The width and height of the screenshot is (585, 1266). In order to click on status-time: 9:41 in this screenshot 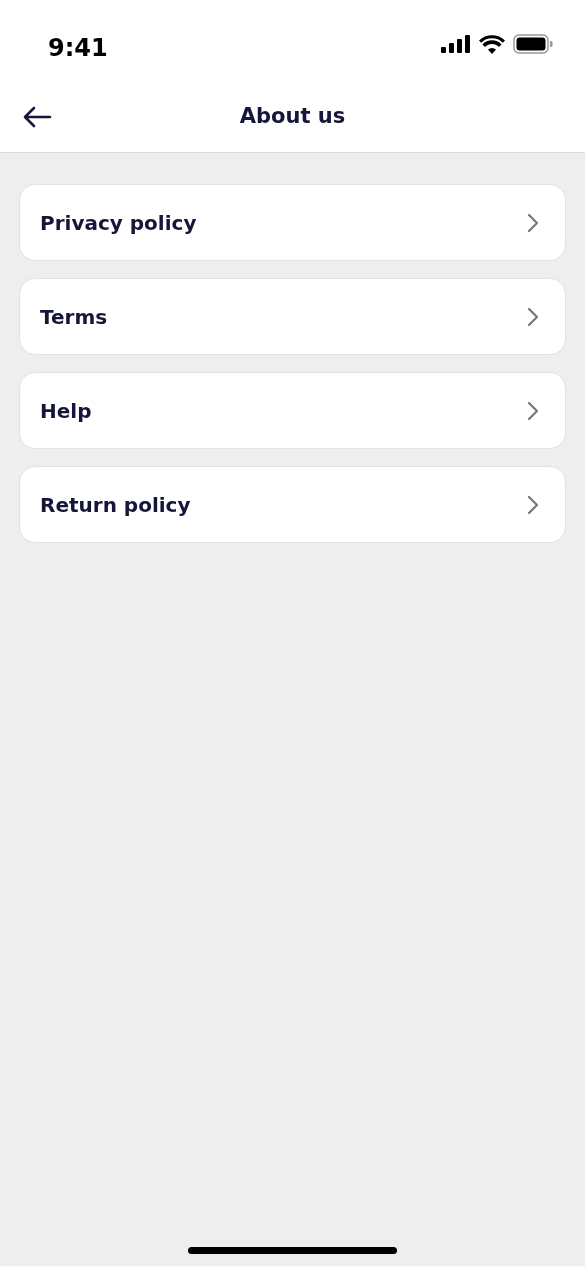, I will do `click(78, 48)`.